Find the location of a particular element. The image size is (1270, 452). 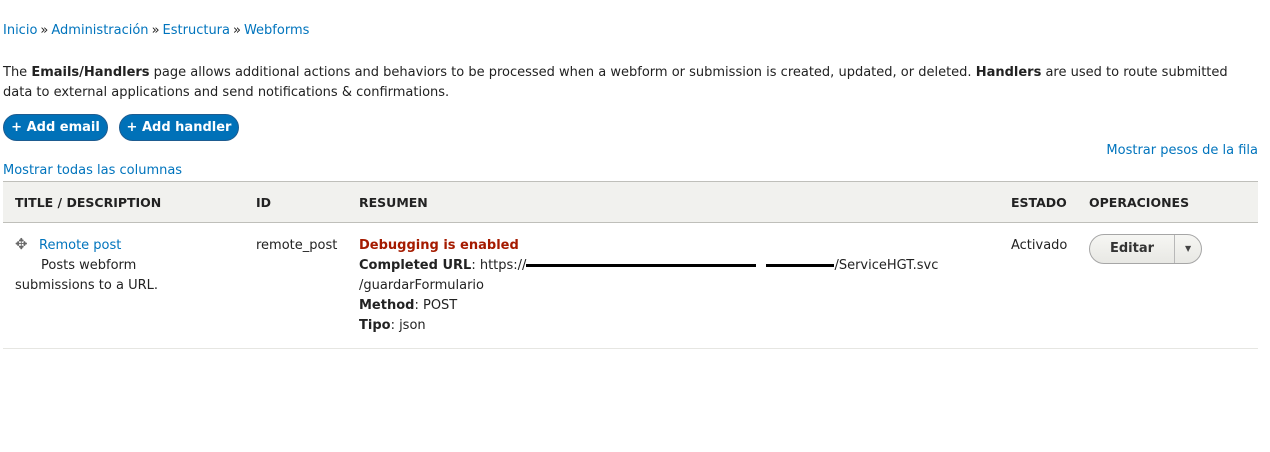

handler-id: remote_post is located at coordinates (297, 245).